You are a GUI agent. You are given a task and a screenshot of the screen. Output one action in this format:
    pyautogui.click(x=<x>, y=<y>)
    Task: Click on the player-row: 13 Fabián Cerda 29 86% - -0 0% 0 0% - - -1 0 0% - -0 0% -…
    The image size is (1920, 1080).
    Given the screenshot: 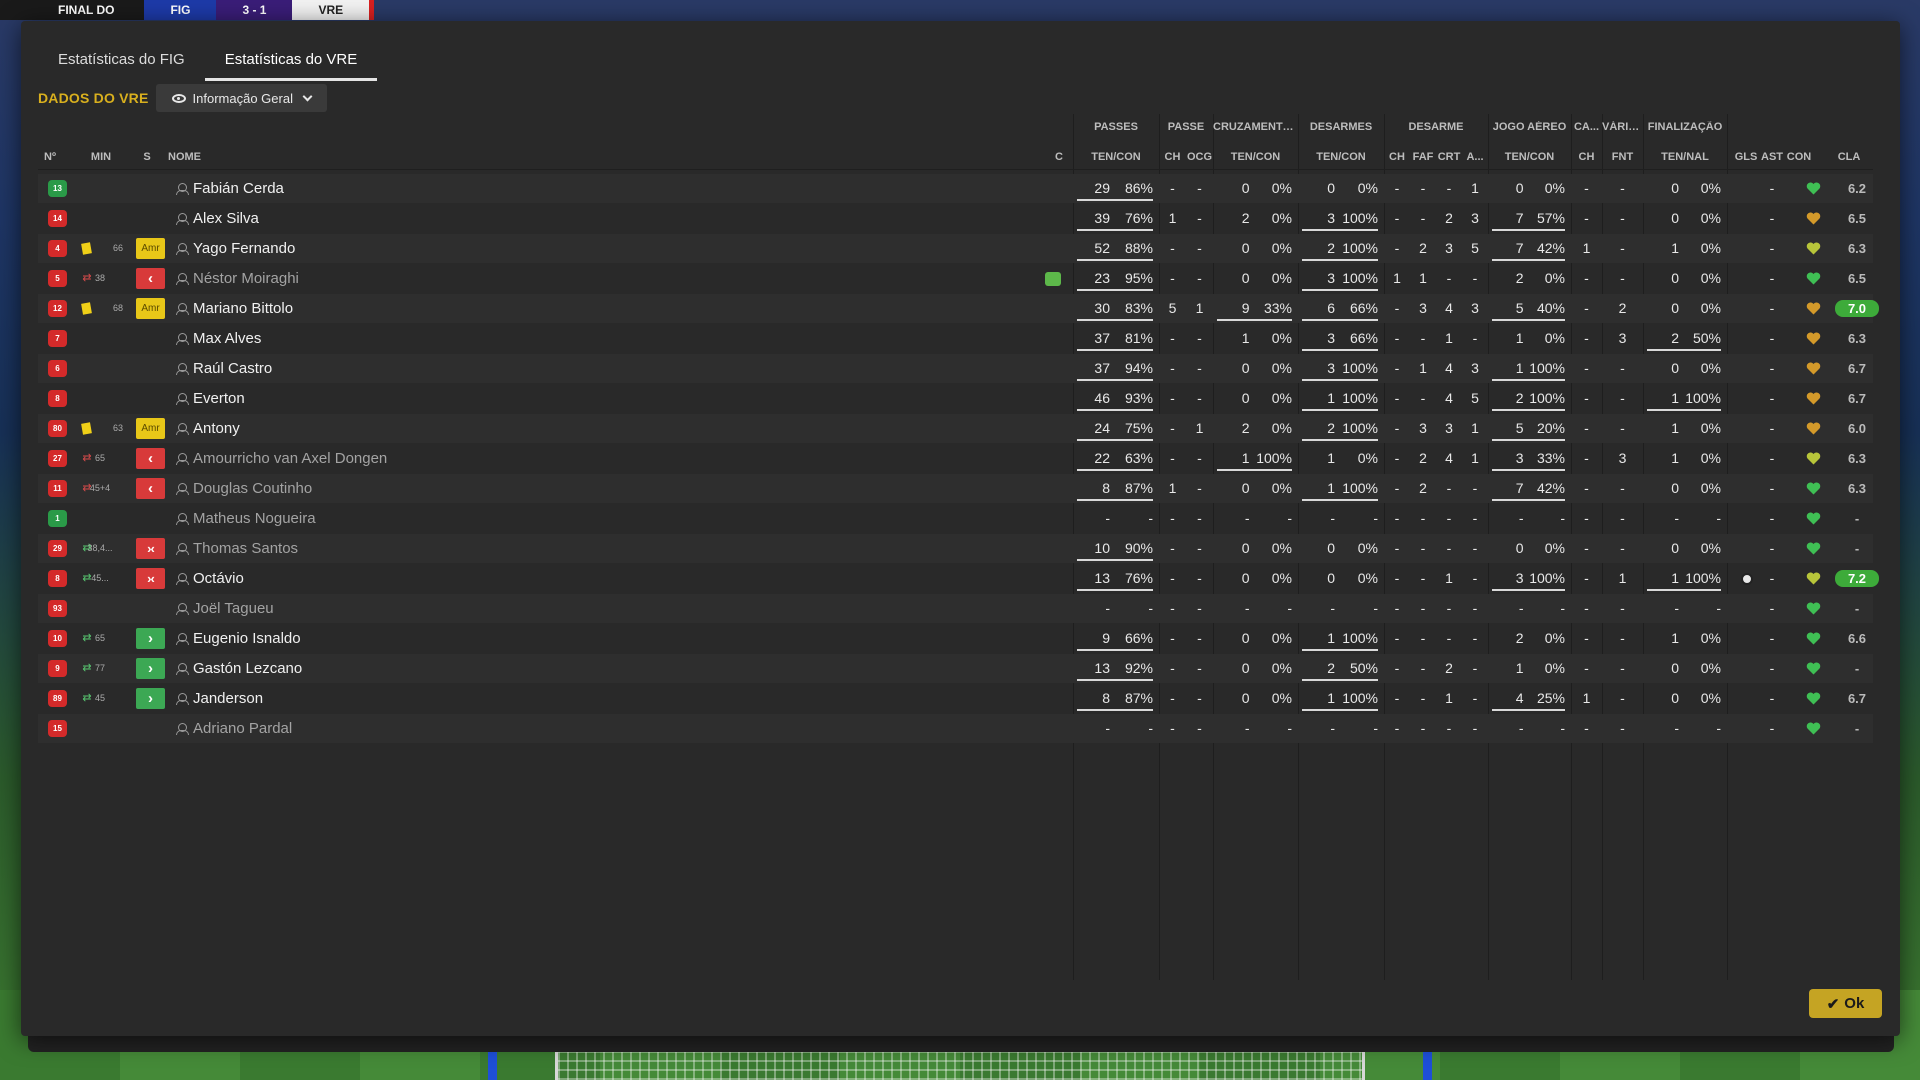 What is the action you would take?
    pyautogui.click(x=955, y=188)
    